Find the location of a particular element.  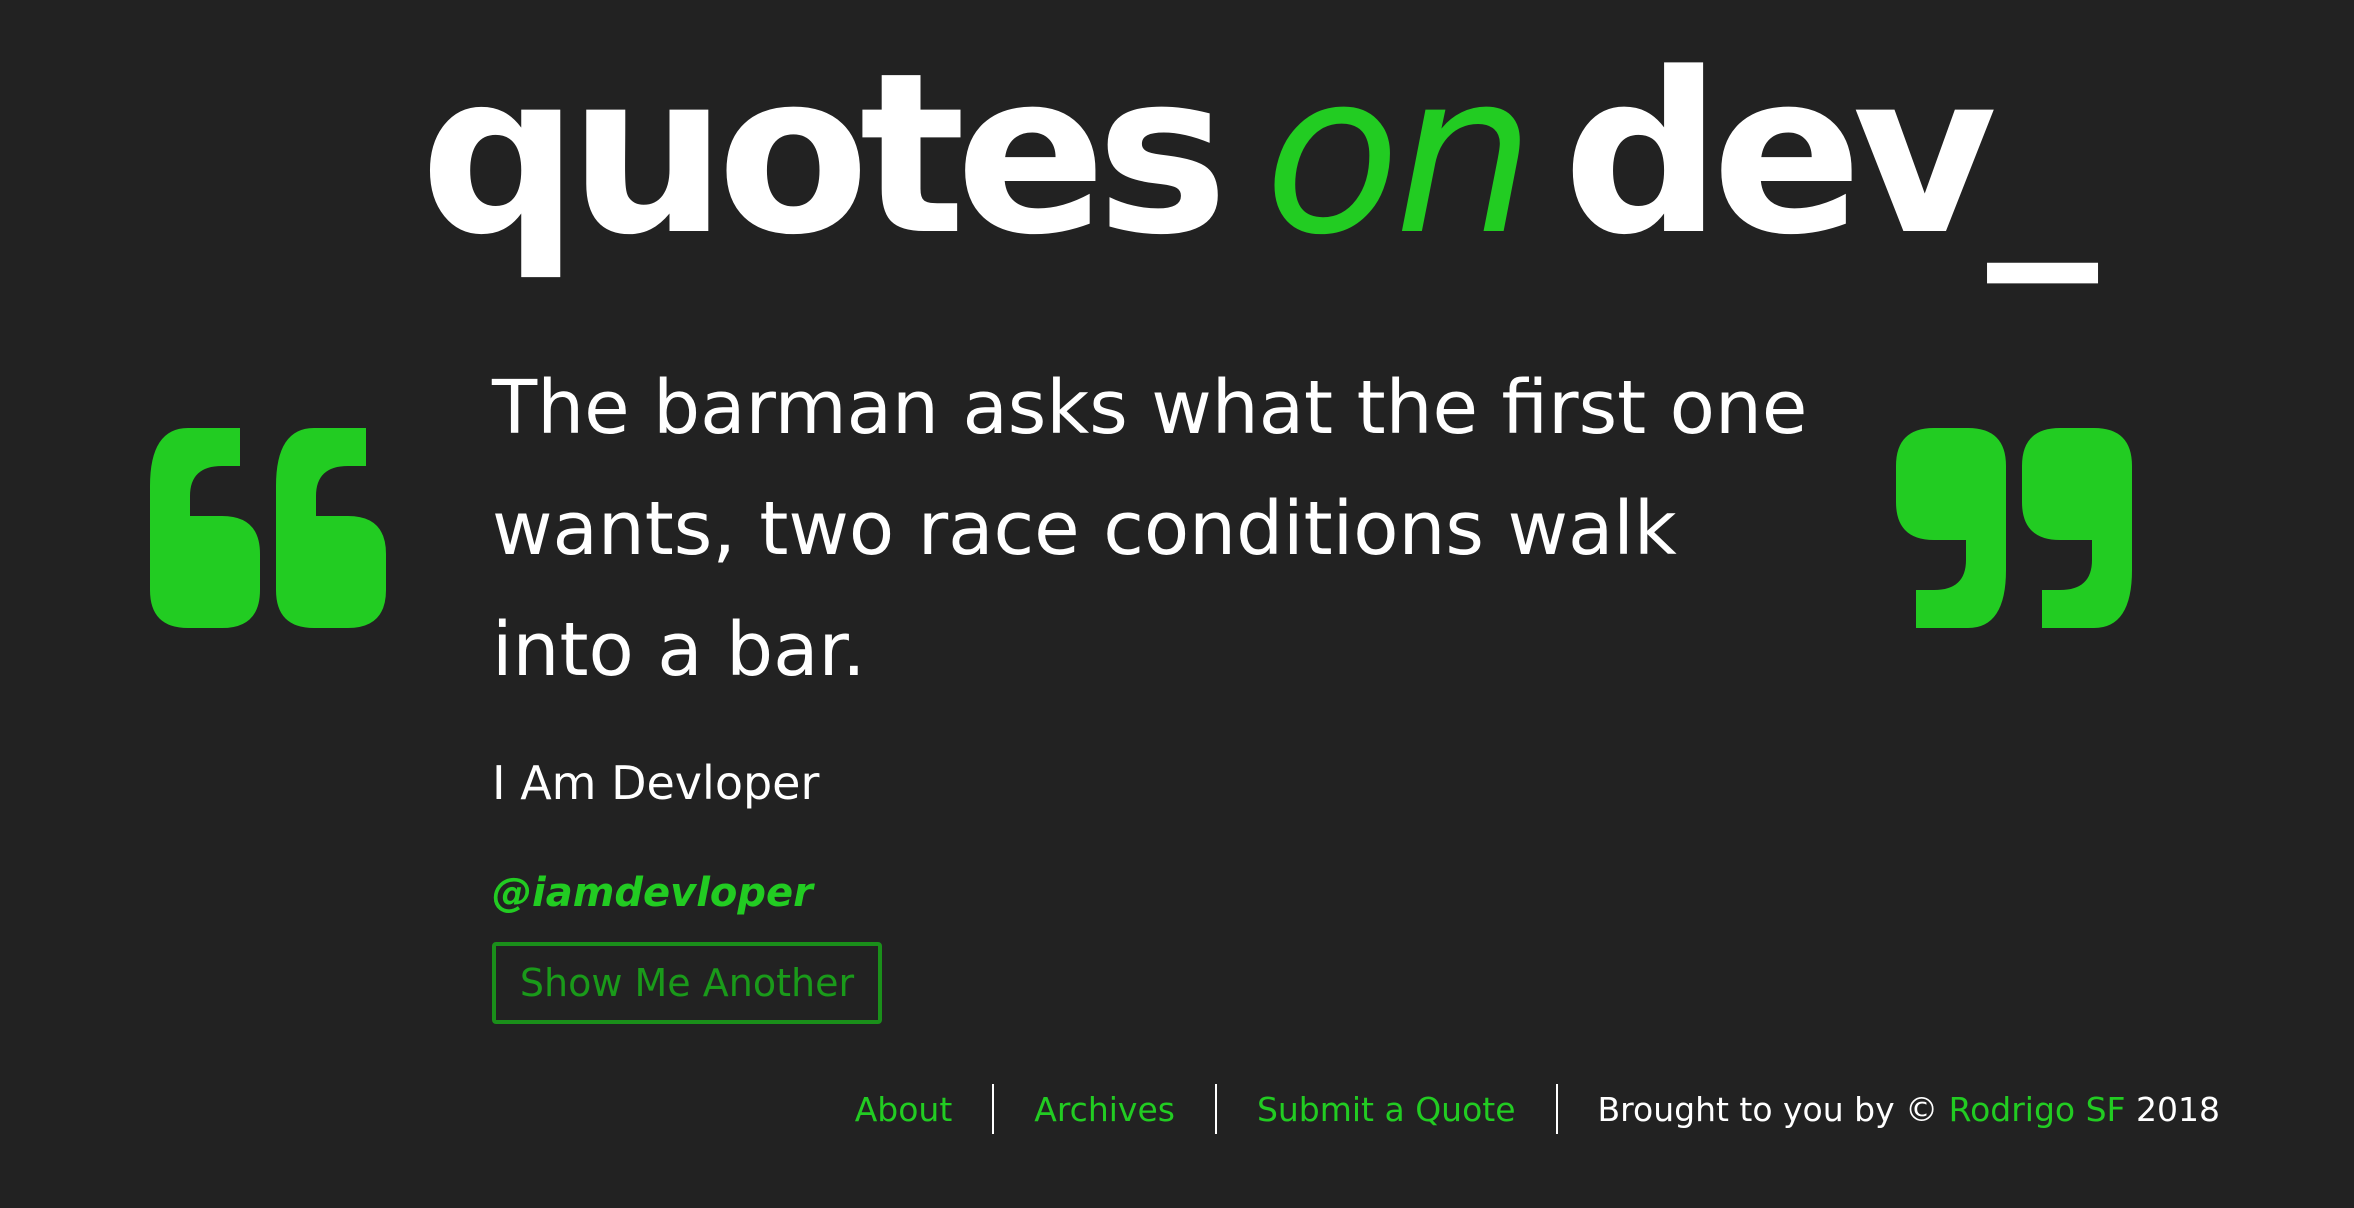

quote-author-handle: @iamdevloper is located at coordinates (652, 893).